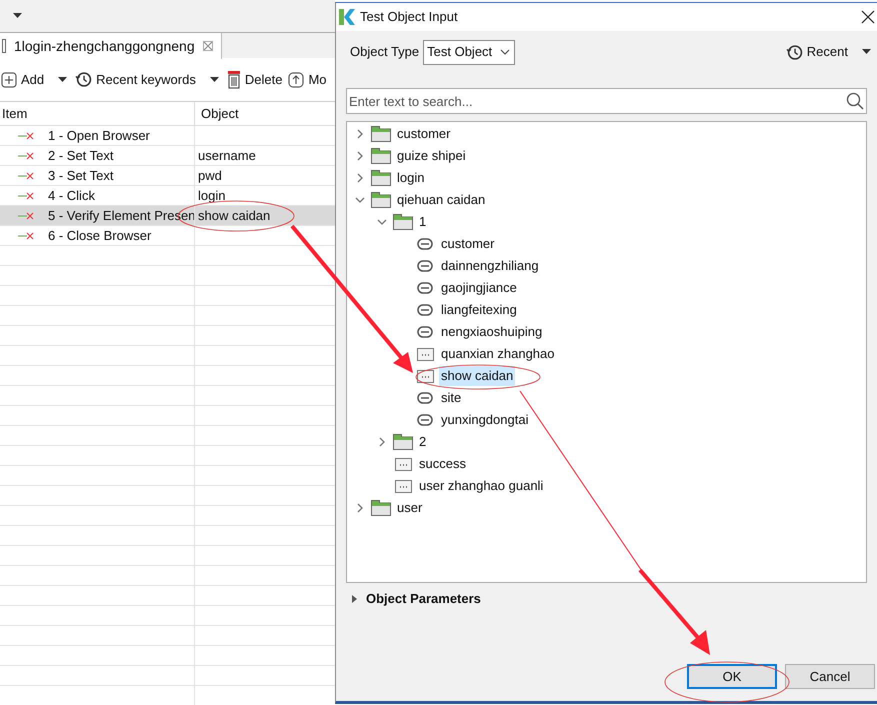 This screenshot has height=705, width=877. What do you see at coordinates (9, 80) in the screenshot?
I see `plus-icon` at bounding box center [9, 80].